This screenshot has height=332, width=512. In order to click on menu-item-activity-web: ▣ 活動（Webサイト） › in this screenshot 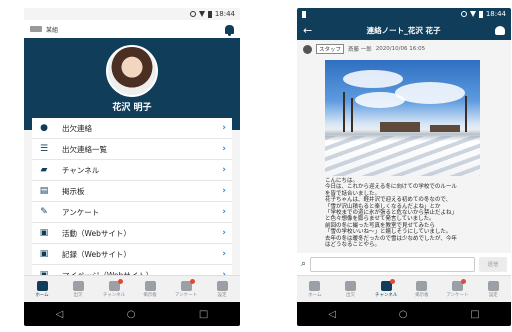, I will do `click(132, 233)`.